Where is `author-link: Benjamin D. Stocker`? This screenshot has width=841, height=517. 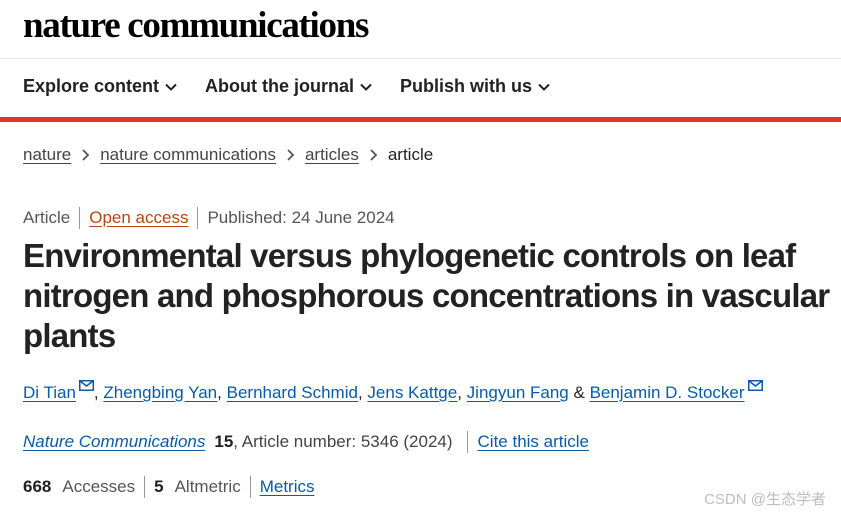
author-link: Benjamin D. Stocker is located at coordinates (667, 392).